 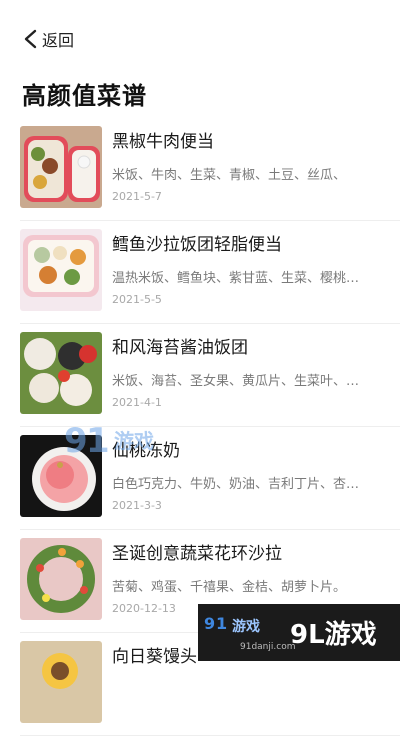 I want to click on watermark-banner: 9 1 游戏 9L游戏 91danji.com, so click(x=299, y=632).